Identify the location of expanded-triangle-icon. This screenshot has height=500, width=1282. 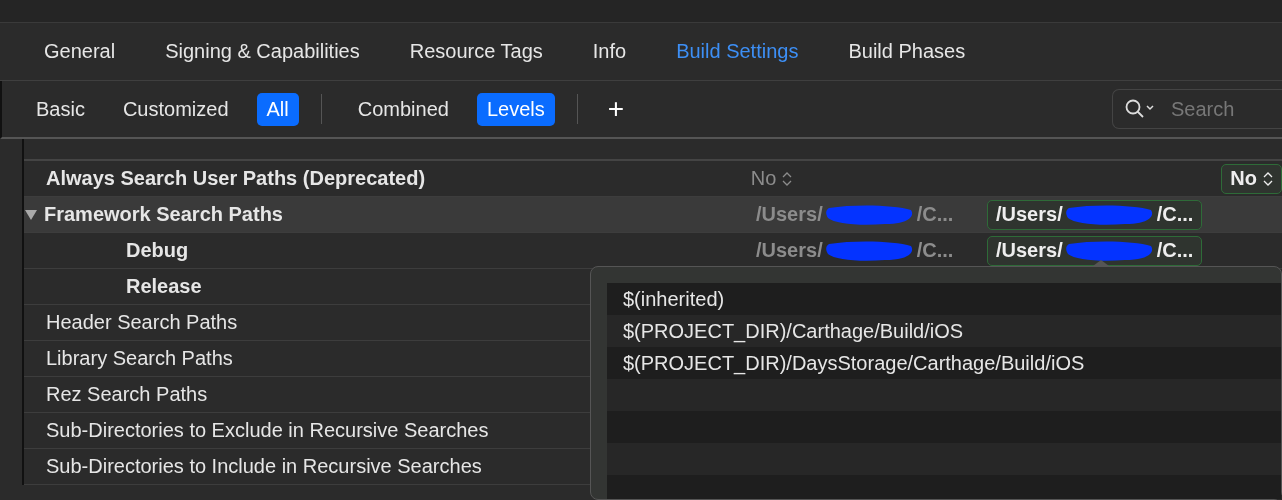
(31, 214).